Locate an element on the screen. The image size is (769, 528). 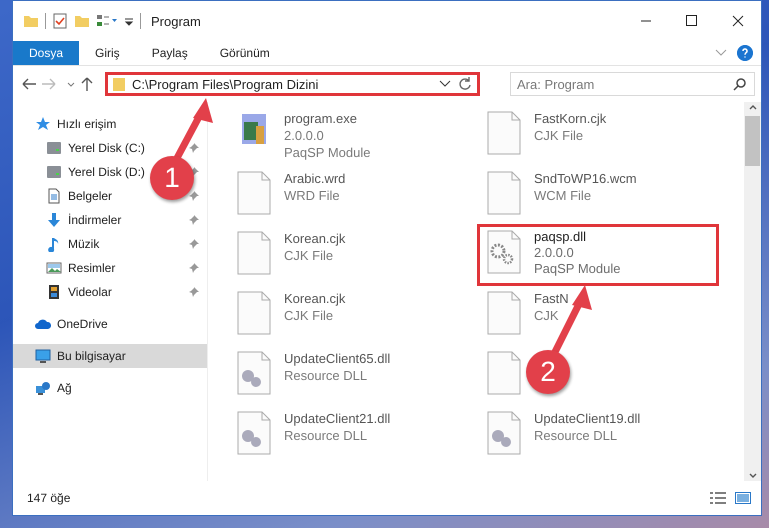
sidebar-item: Hızlı erişim is located at coordinates (110, 124).